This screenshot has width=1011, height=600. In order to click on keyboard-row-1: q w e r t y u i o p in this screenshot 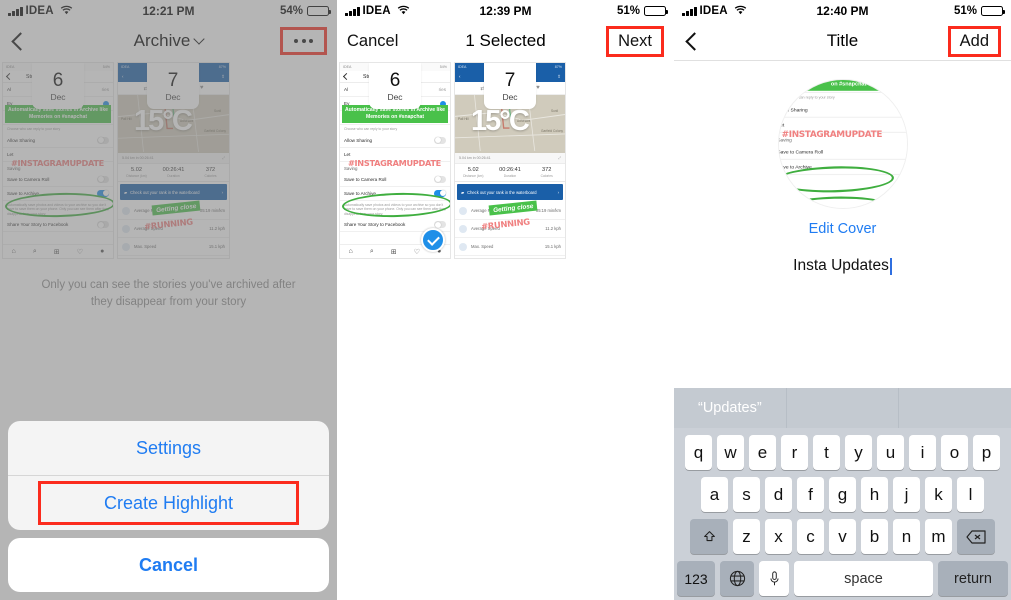, I will do `click(842, 452)`.